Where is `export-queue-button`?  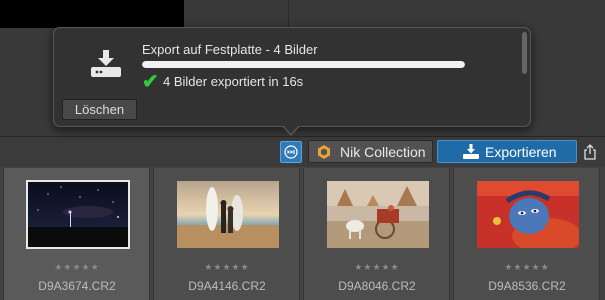 export-queue-button is located at coordinates (291, 152).